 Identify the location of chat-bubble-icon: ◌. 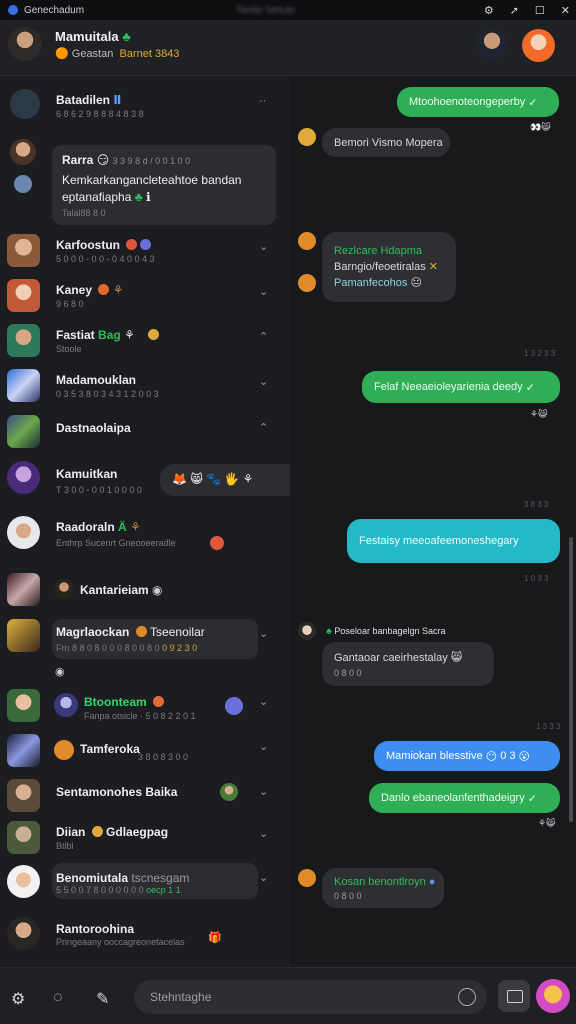
(58, 998).